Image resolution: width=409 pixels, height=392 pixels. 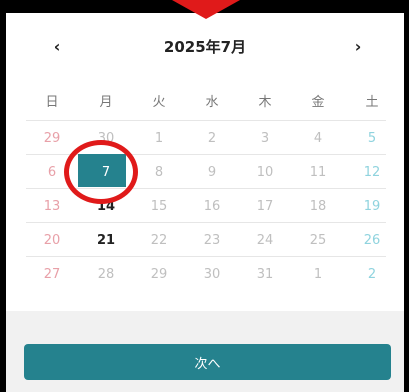 What do you see at coordinates (318, 206) in the screenshot?
I see `day-cell: 18` at bounding box center [318, 206].